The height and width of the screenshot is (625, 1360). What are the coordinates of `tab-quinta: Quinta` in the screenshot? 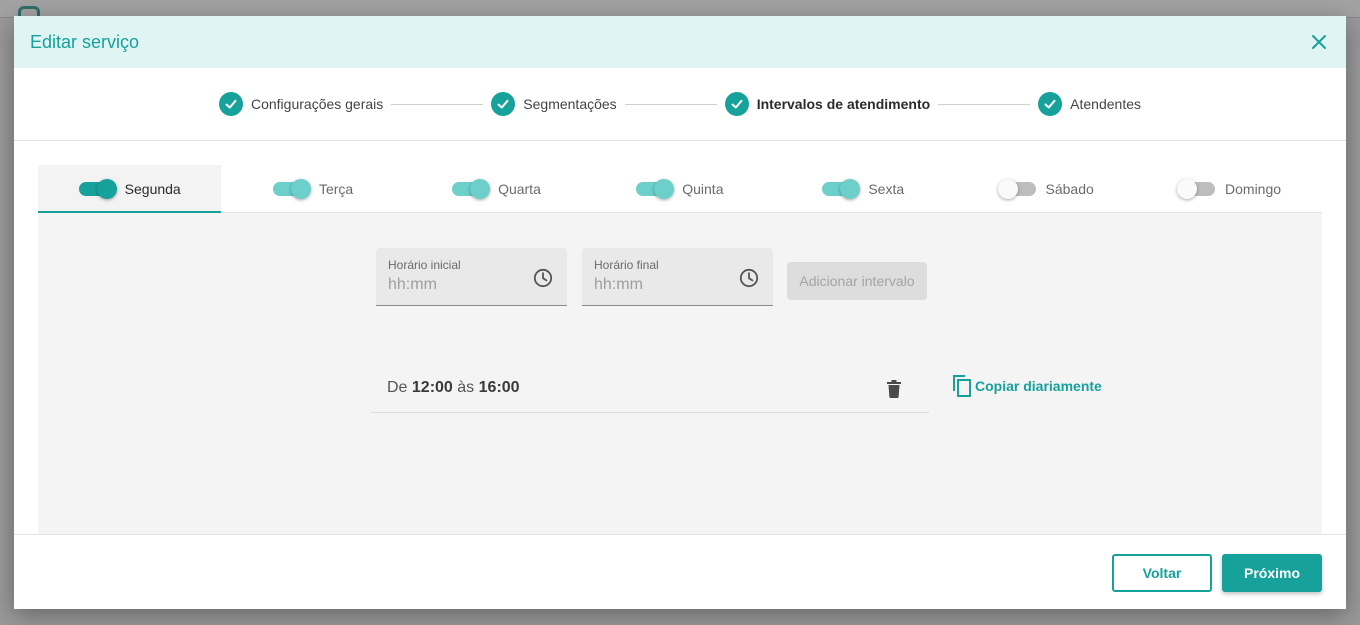 It's located at (679, 188).